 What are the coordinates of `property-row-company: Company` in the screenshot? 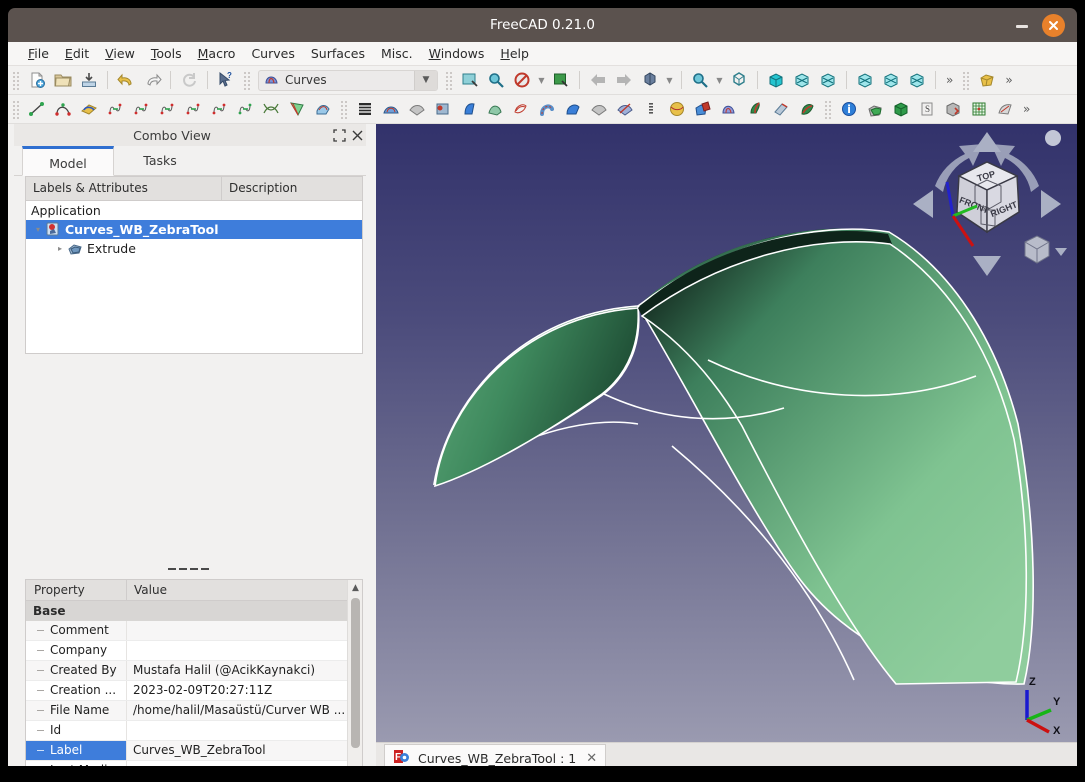 It's located at (194, 651).